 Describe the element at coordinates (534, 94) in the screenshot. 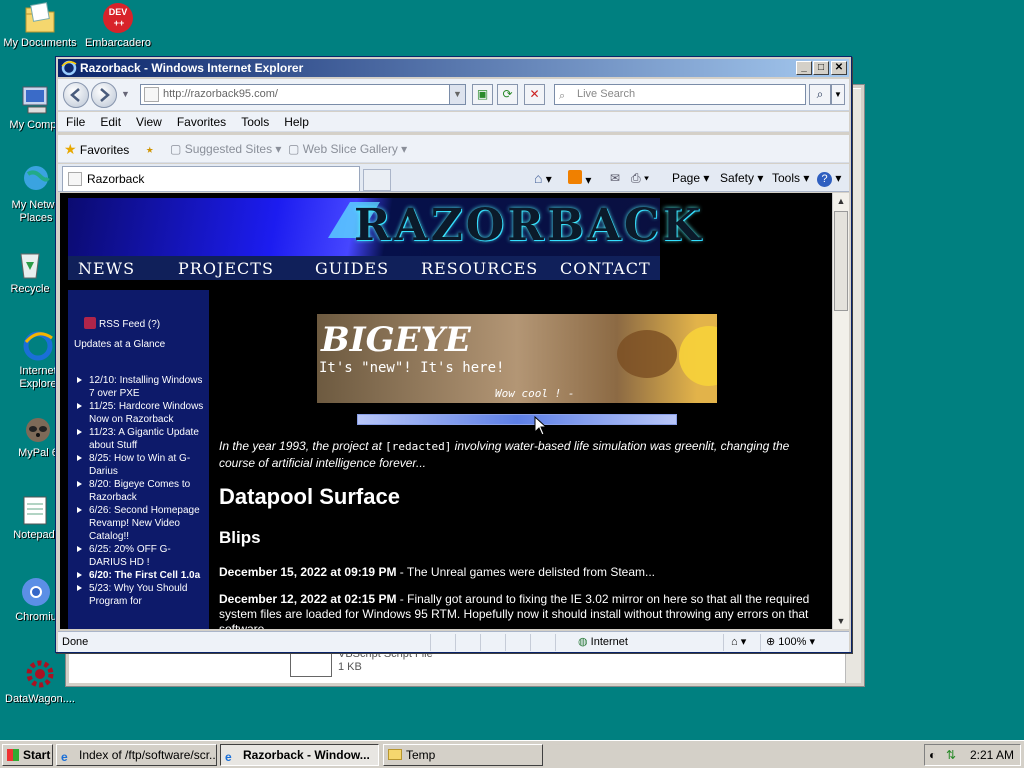

I see `stop-button: ✕` at that location.